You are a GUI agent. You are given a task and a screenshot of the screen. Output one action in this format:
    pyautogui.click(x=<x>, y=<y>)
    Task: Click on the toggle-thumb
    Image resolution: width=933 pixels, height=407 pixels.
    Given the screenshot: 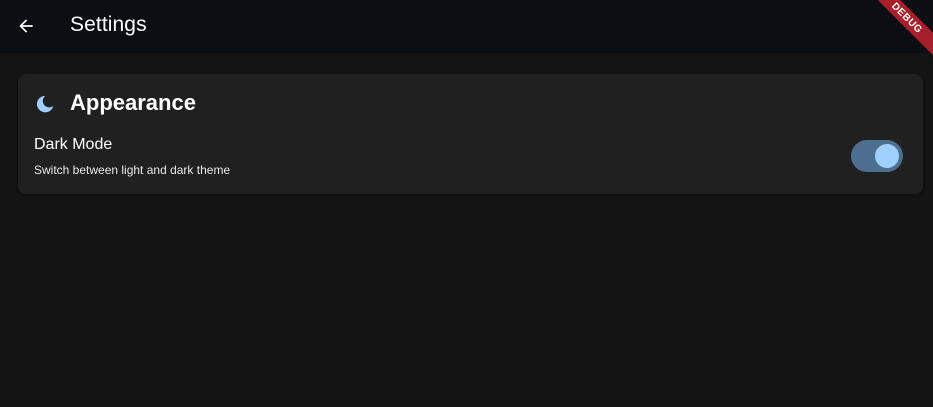 What is the action you would take?
    pyautogui.click(x=887, y=156)
    